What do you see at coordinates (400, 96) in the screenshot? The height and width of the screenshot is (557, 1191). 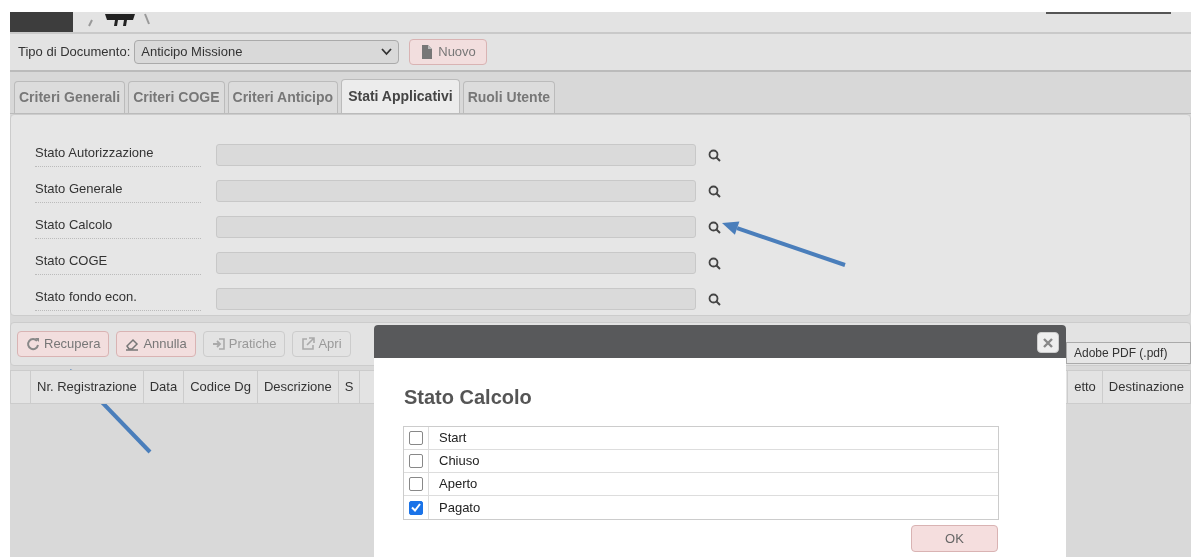 I see `tab: Stati Applicativi` at bounding box center [400, 96].